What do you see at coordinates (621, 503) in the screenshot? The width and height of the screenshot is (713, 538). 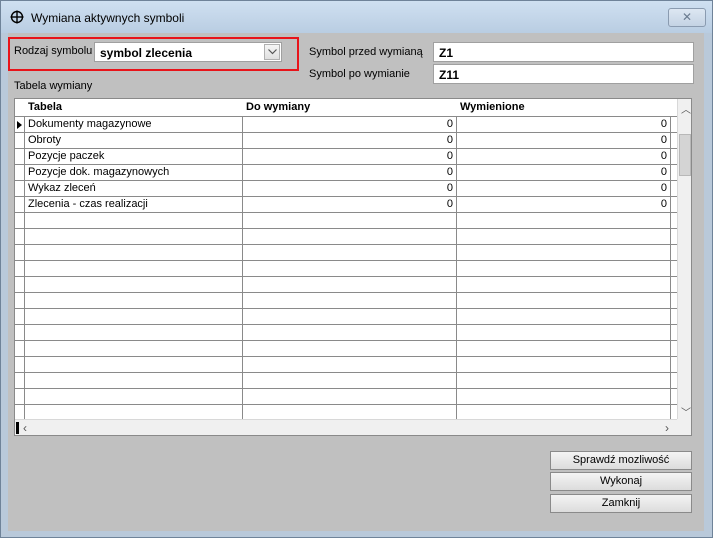 I see `close-button: Zamknij` at bounding box center [621, 503].